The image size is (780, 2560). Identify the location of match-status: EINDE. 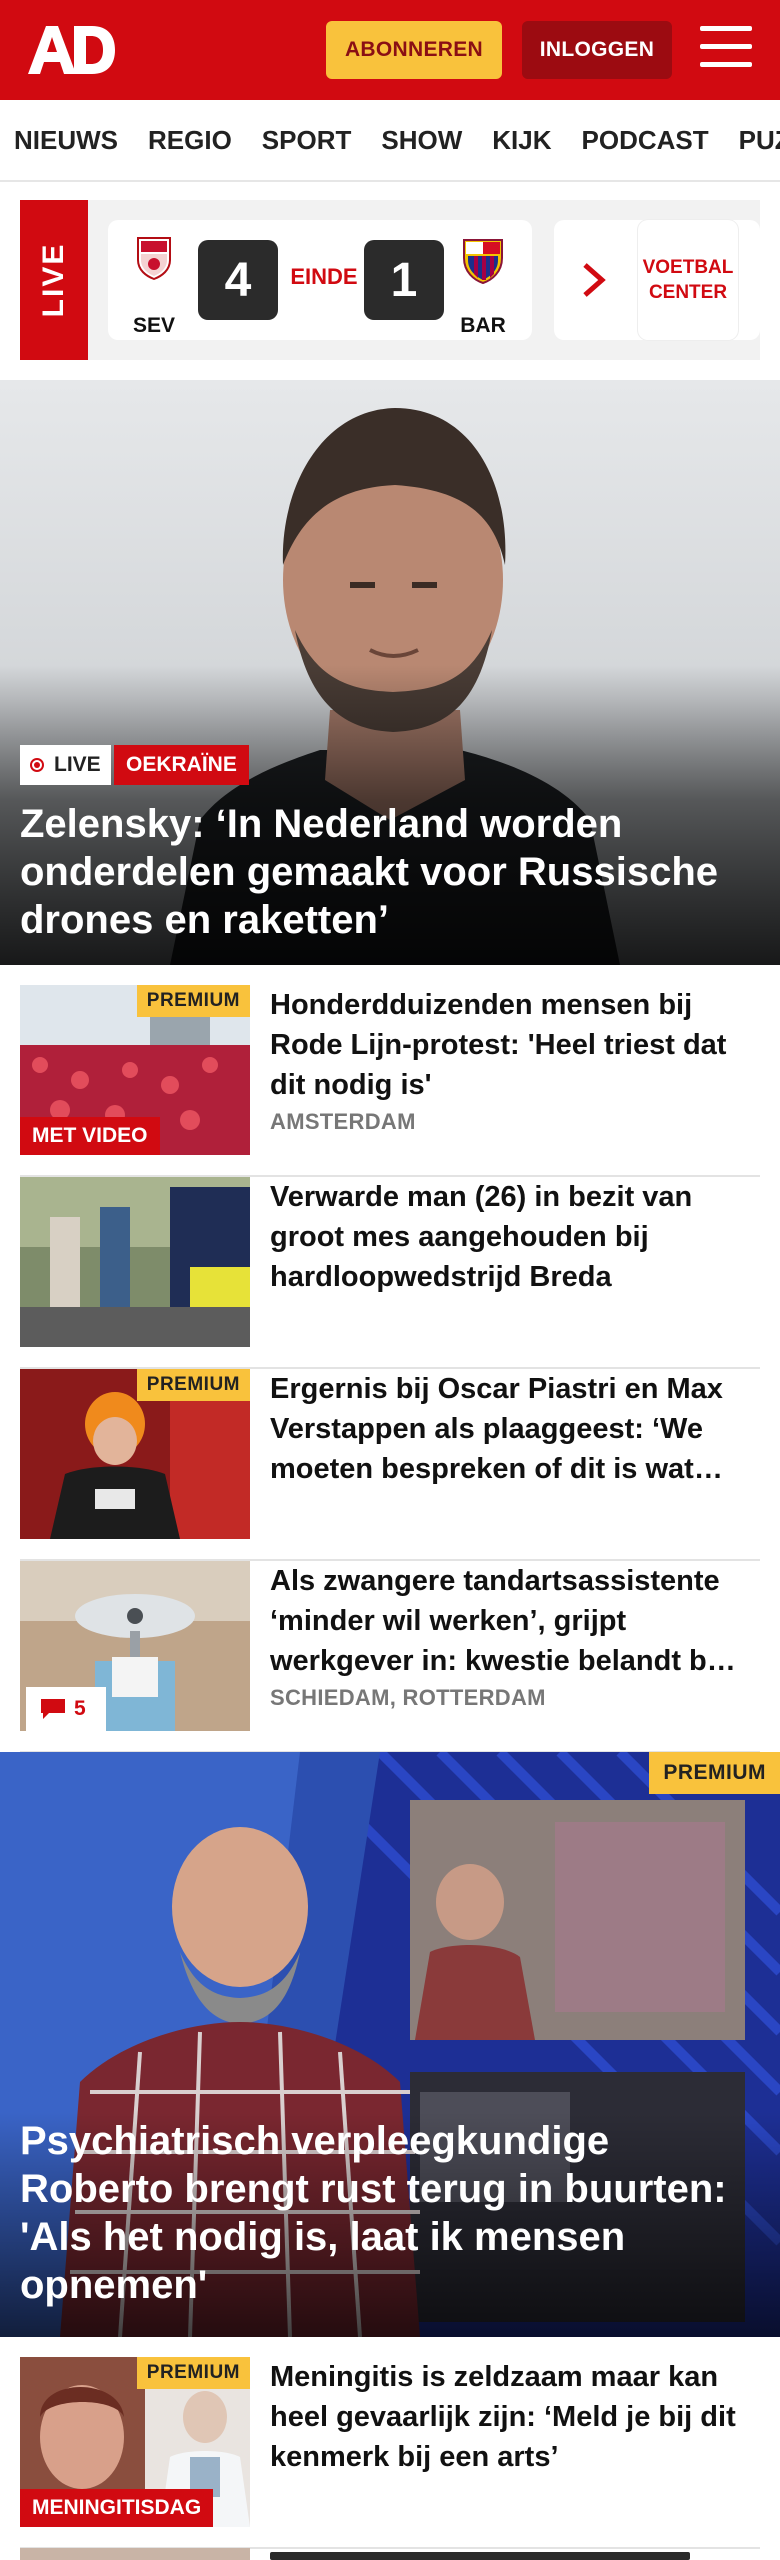
(324, 276).